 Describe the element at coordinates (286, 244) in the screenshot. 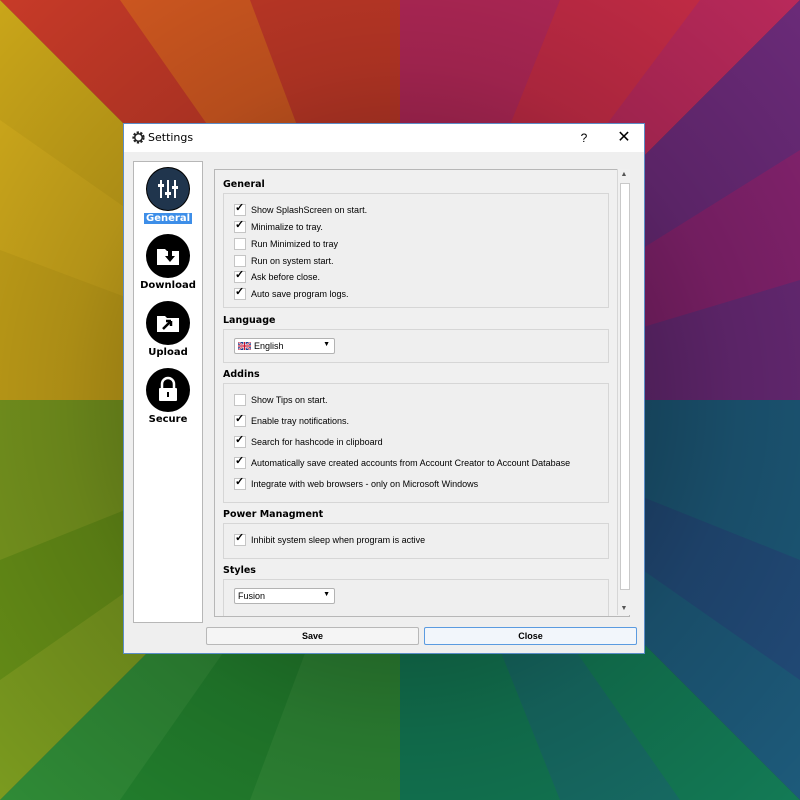

I see `checkbox-run-minimized: Run Minimized to tray` at that location.